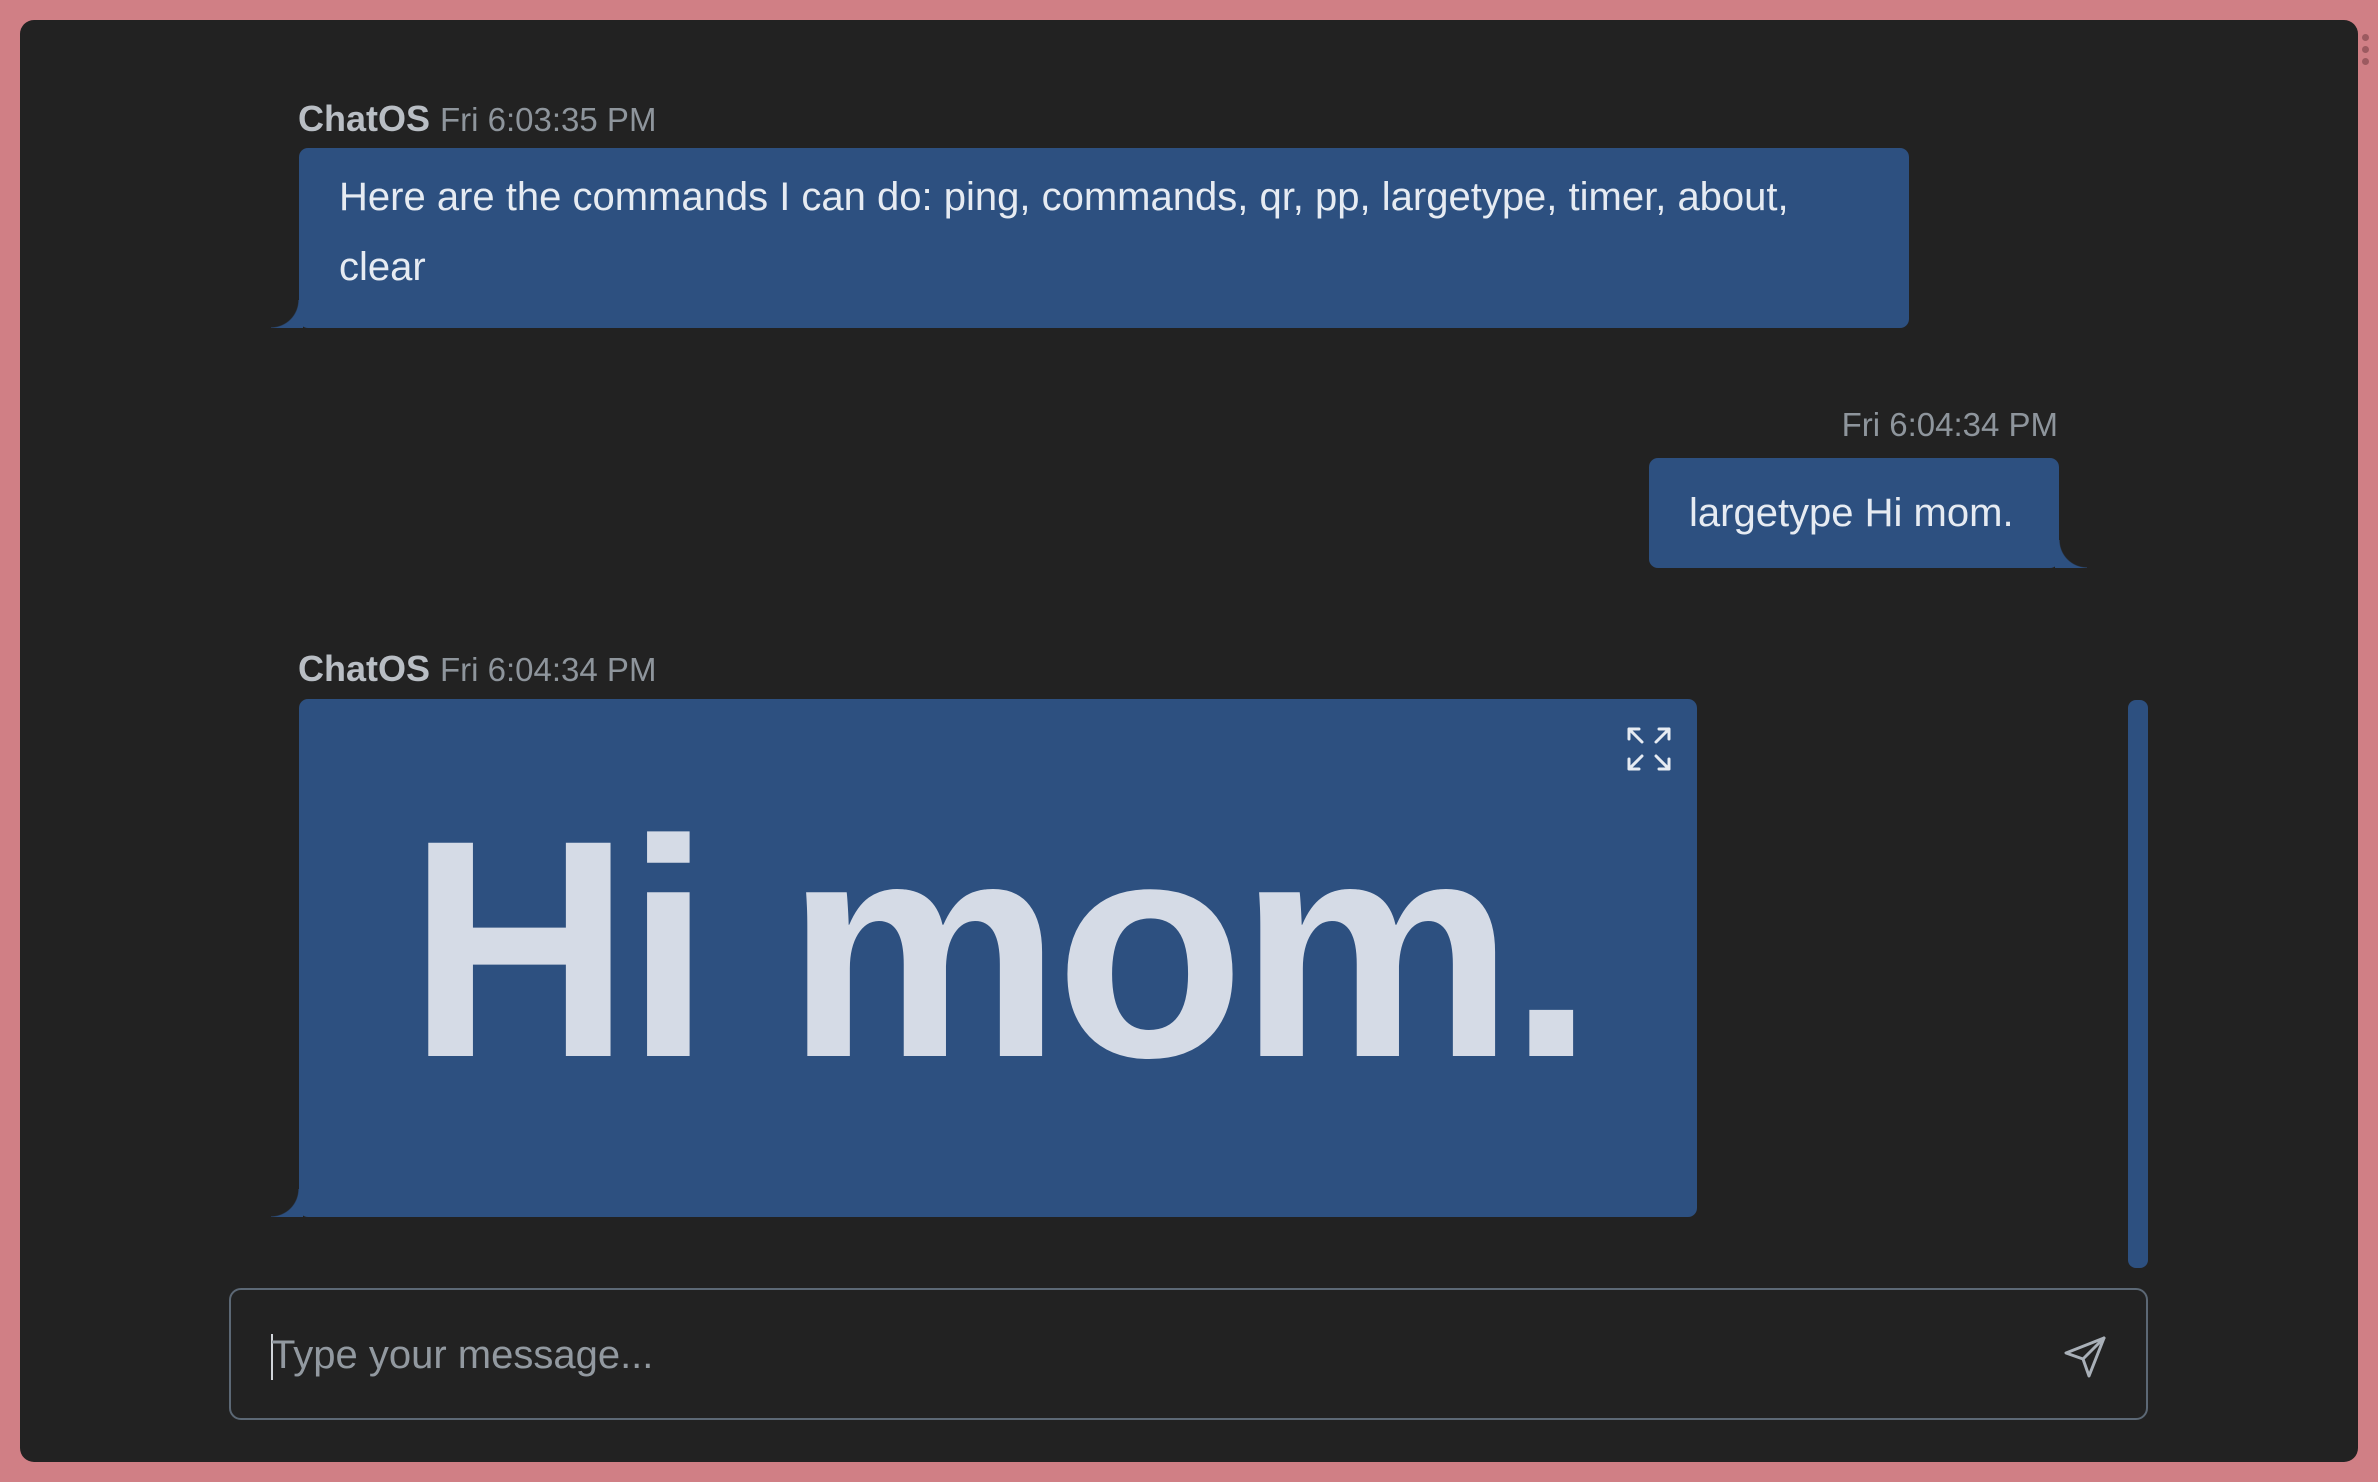 The image size is (2378, 1482). I want to click on message-text: largetype Hi mom., so click(1851, 513).